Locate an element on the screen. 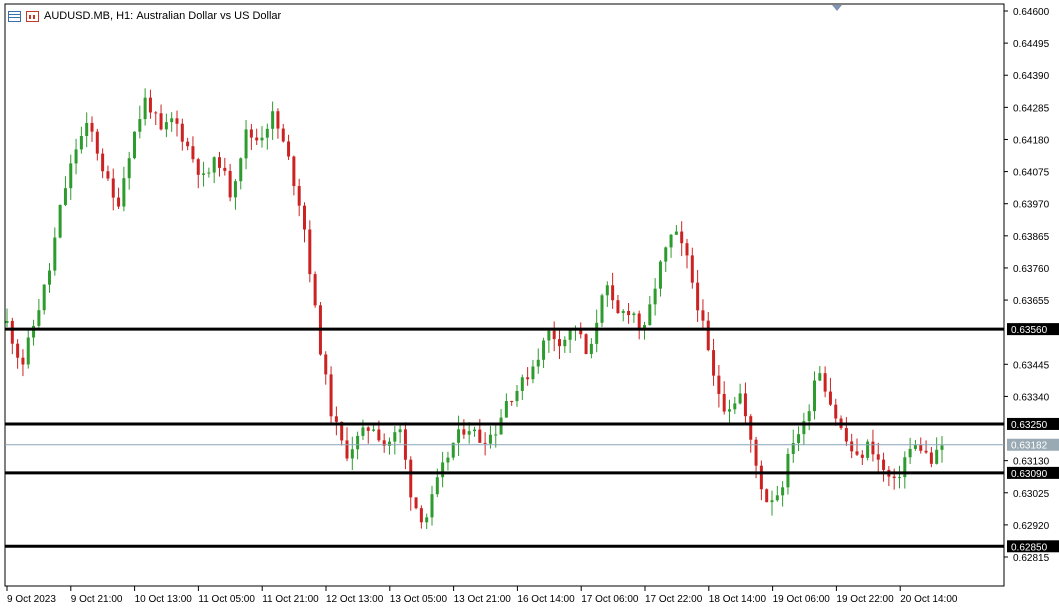  x-tick-label: 17 Oct 22:00 is located at coordinates (674, 599).